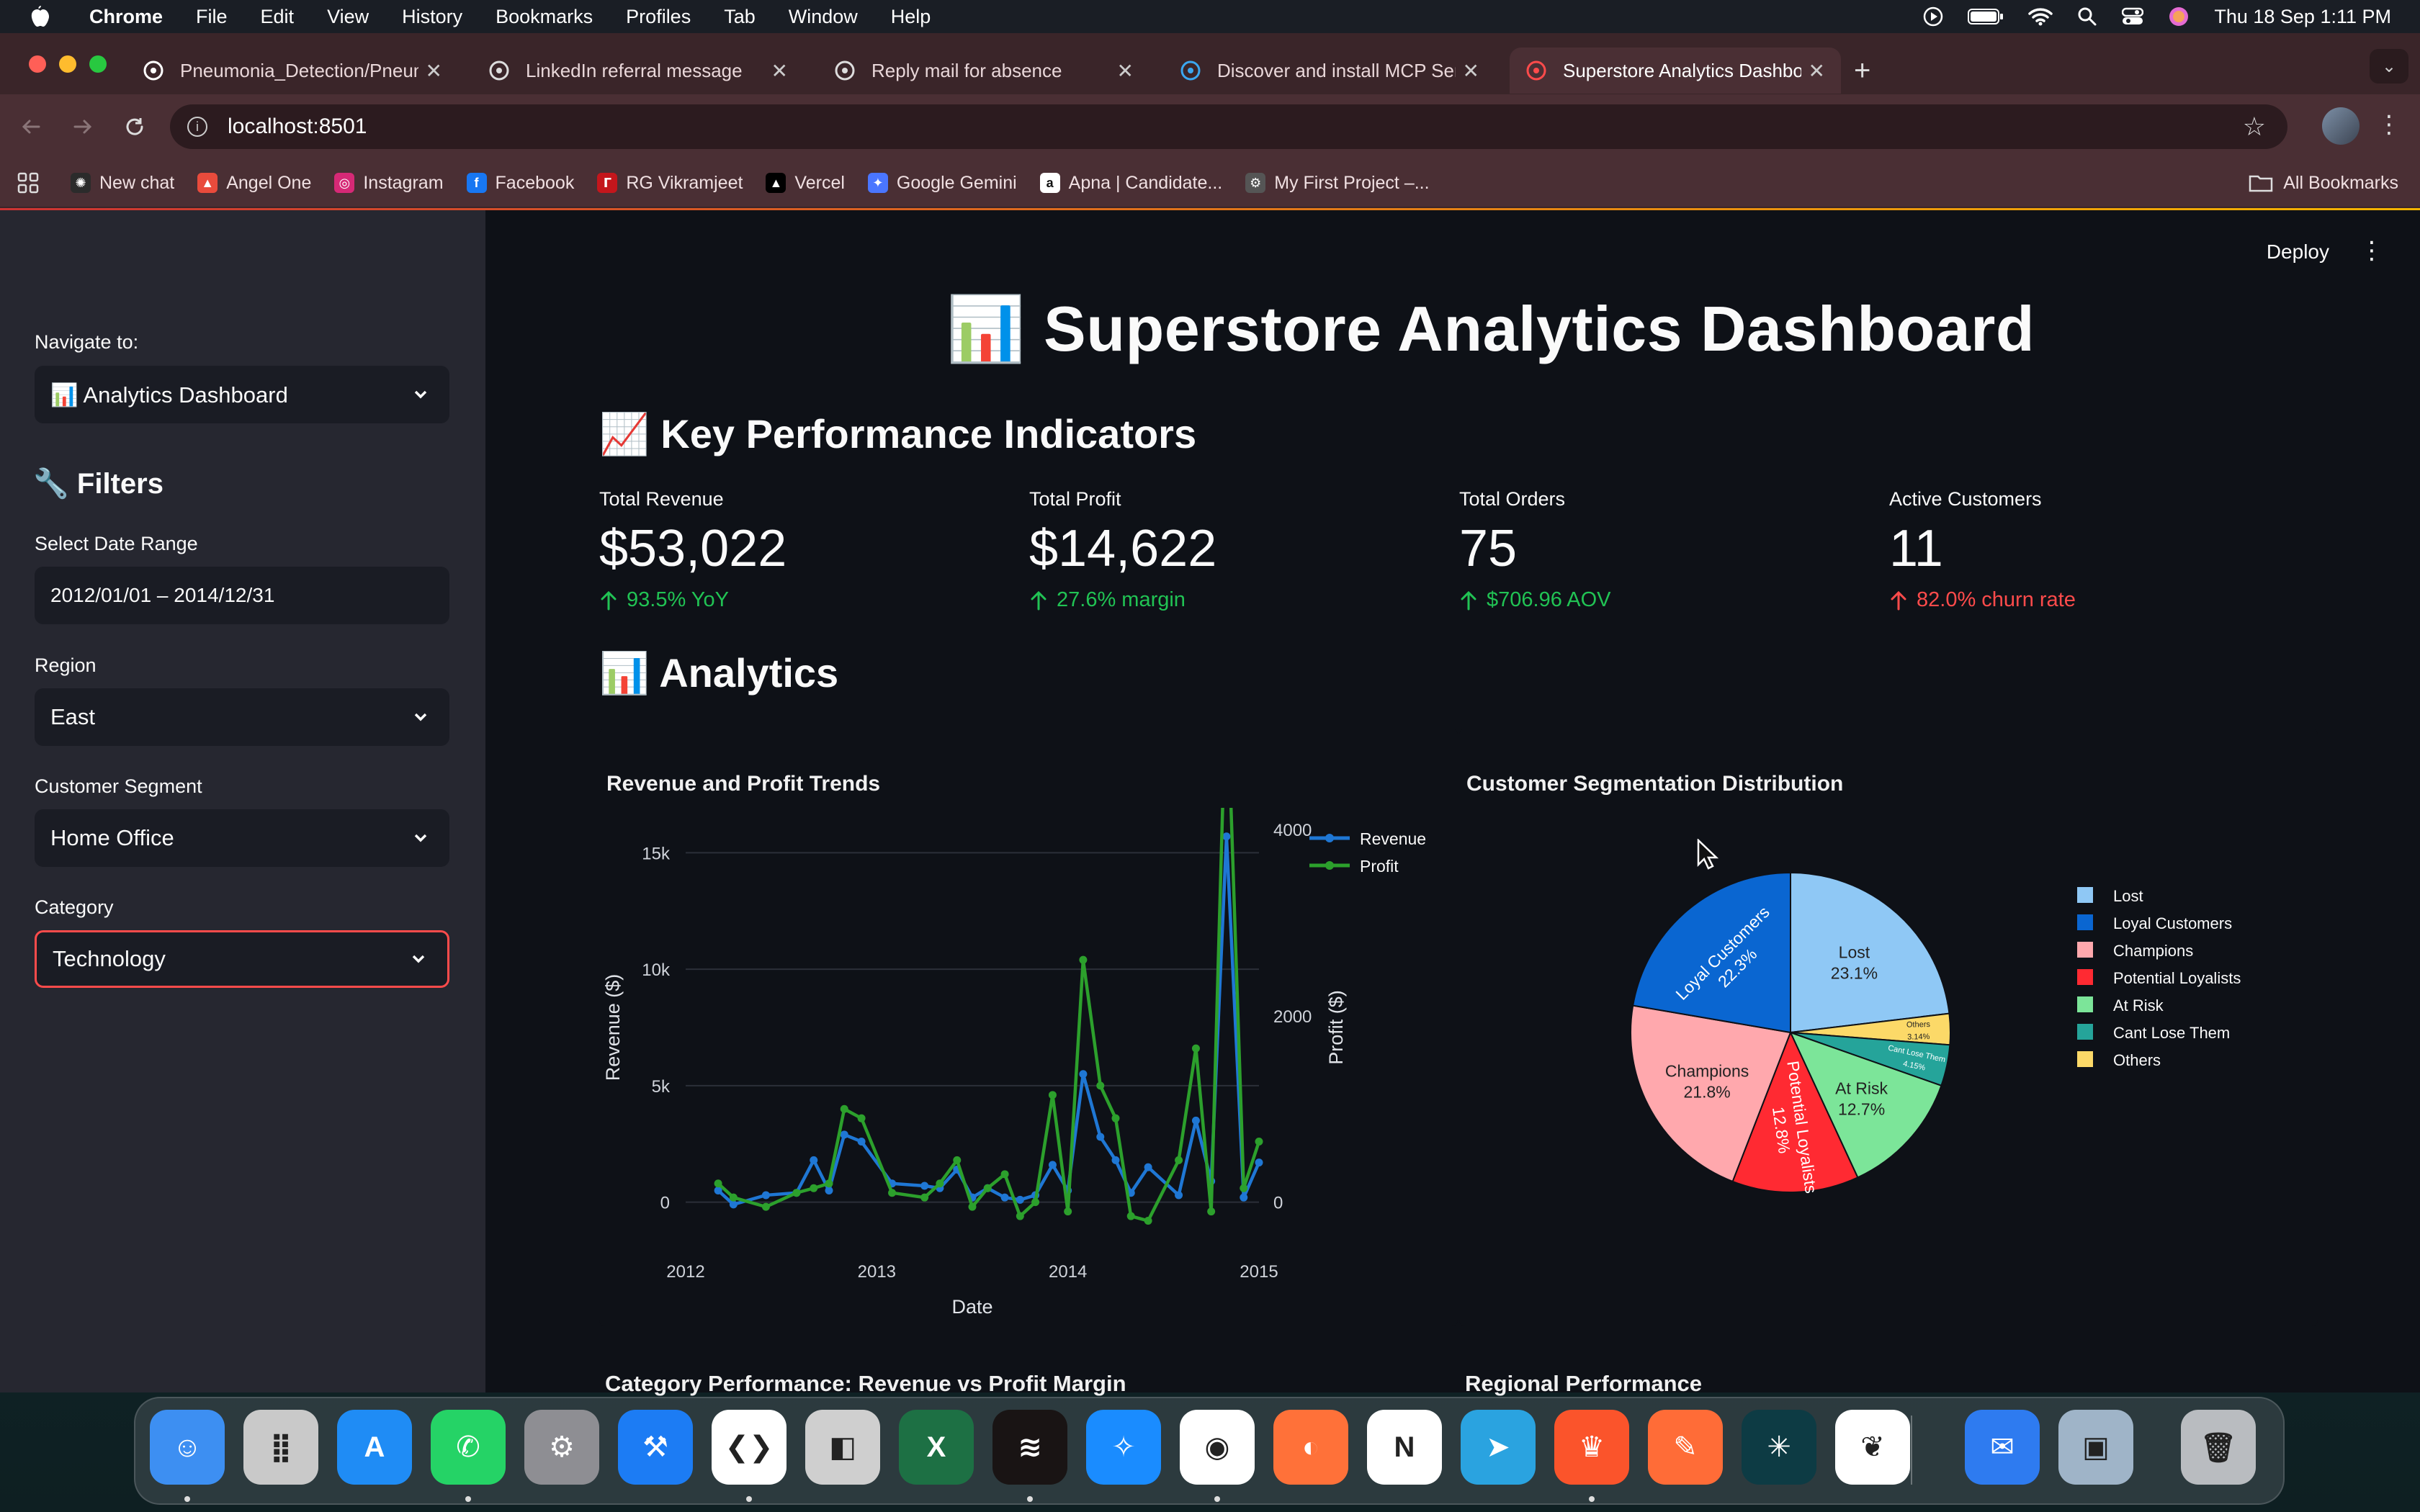  I want to click on system-settings-icon: ⚙, so click(561, 1447).